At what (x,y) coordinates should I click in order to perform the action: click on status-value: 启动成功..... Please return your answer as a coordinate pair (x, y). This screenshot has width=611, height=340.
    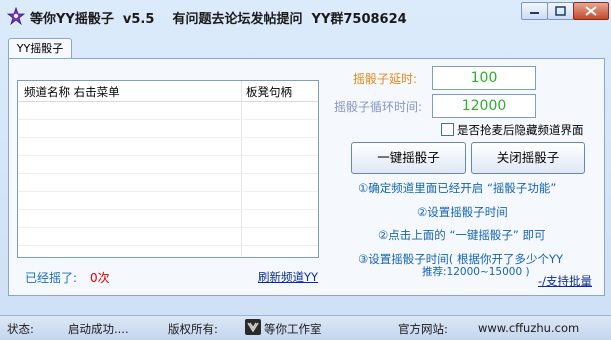
    Looking at the image, I should click on (98, 329).